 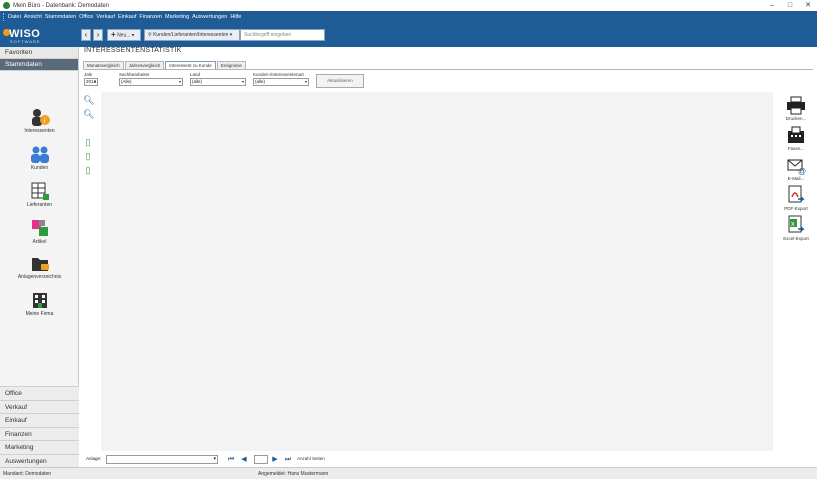 What do you see at coordinates (39, 53) in the screenshot?
I see `sidebar-tab-favoriten: Favoriten` at bounding box center [39, 53].